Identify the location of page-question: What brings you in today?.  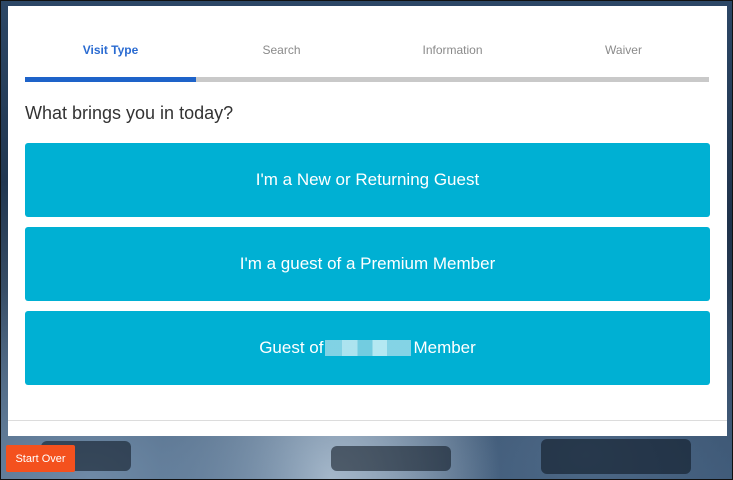
(129, 113).